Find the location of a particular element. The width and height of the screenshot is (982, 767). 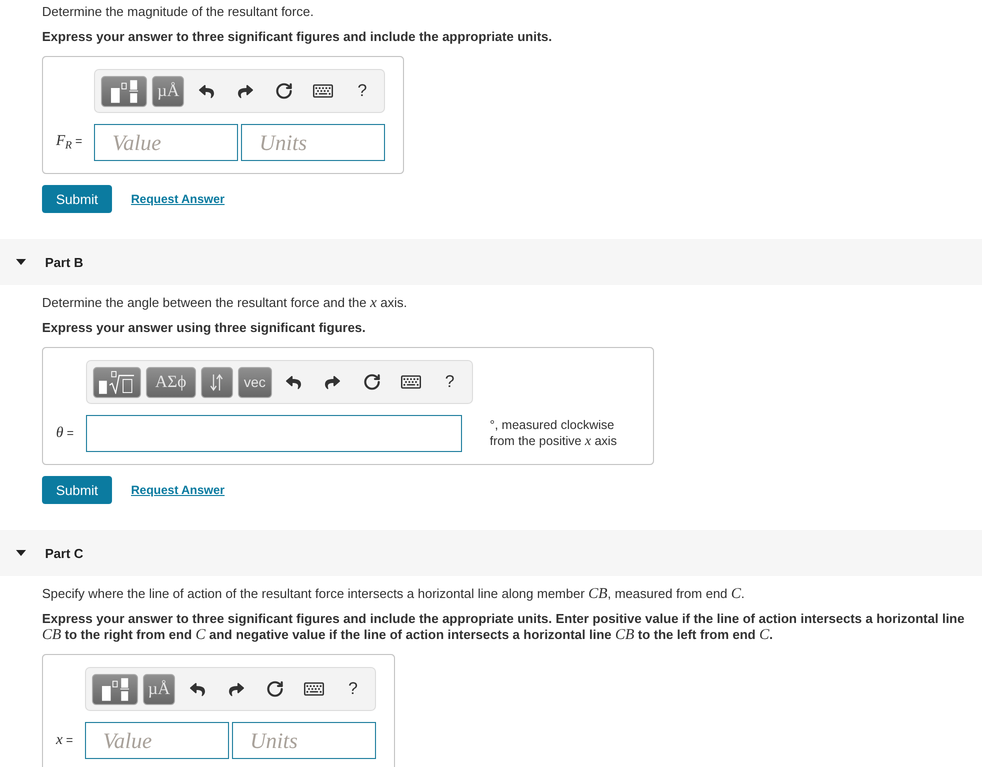

symbols-button: ΑΣϕ is located at coordinates (171, 382).